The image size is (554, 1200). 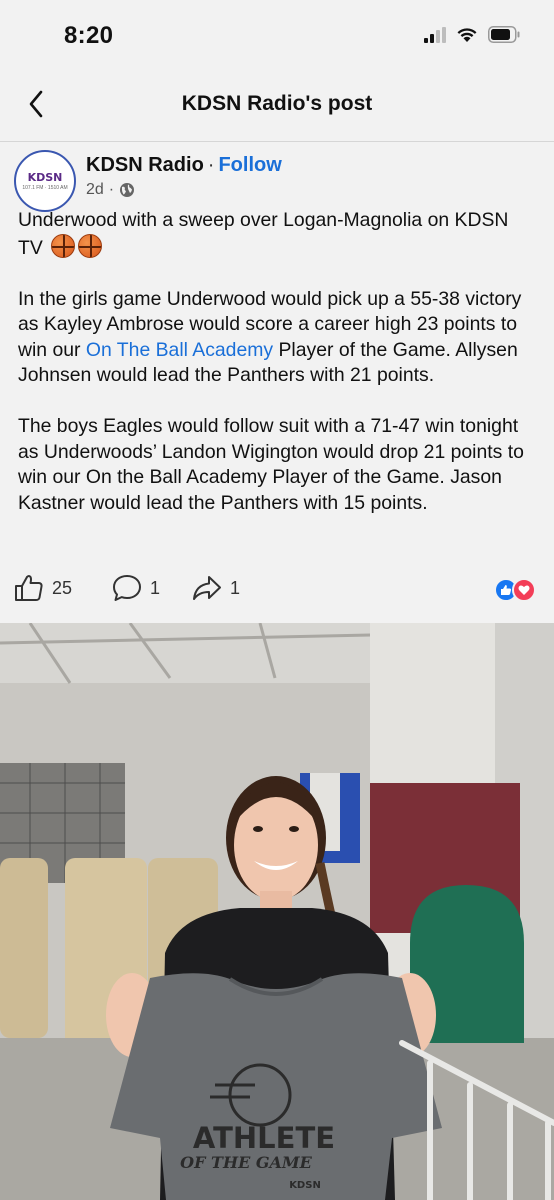 What do you see at coordinates (279, 591) in the screenshot?
I see `post-actions: 25 1 1` at bounding box center [279, 591].